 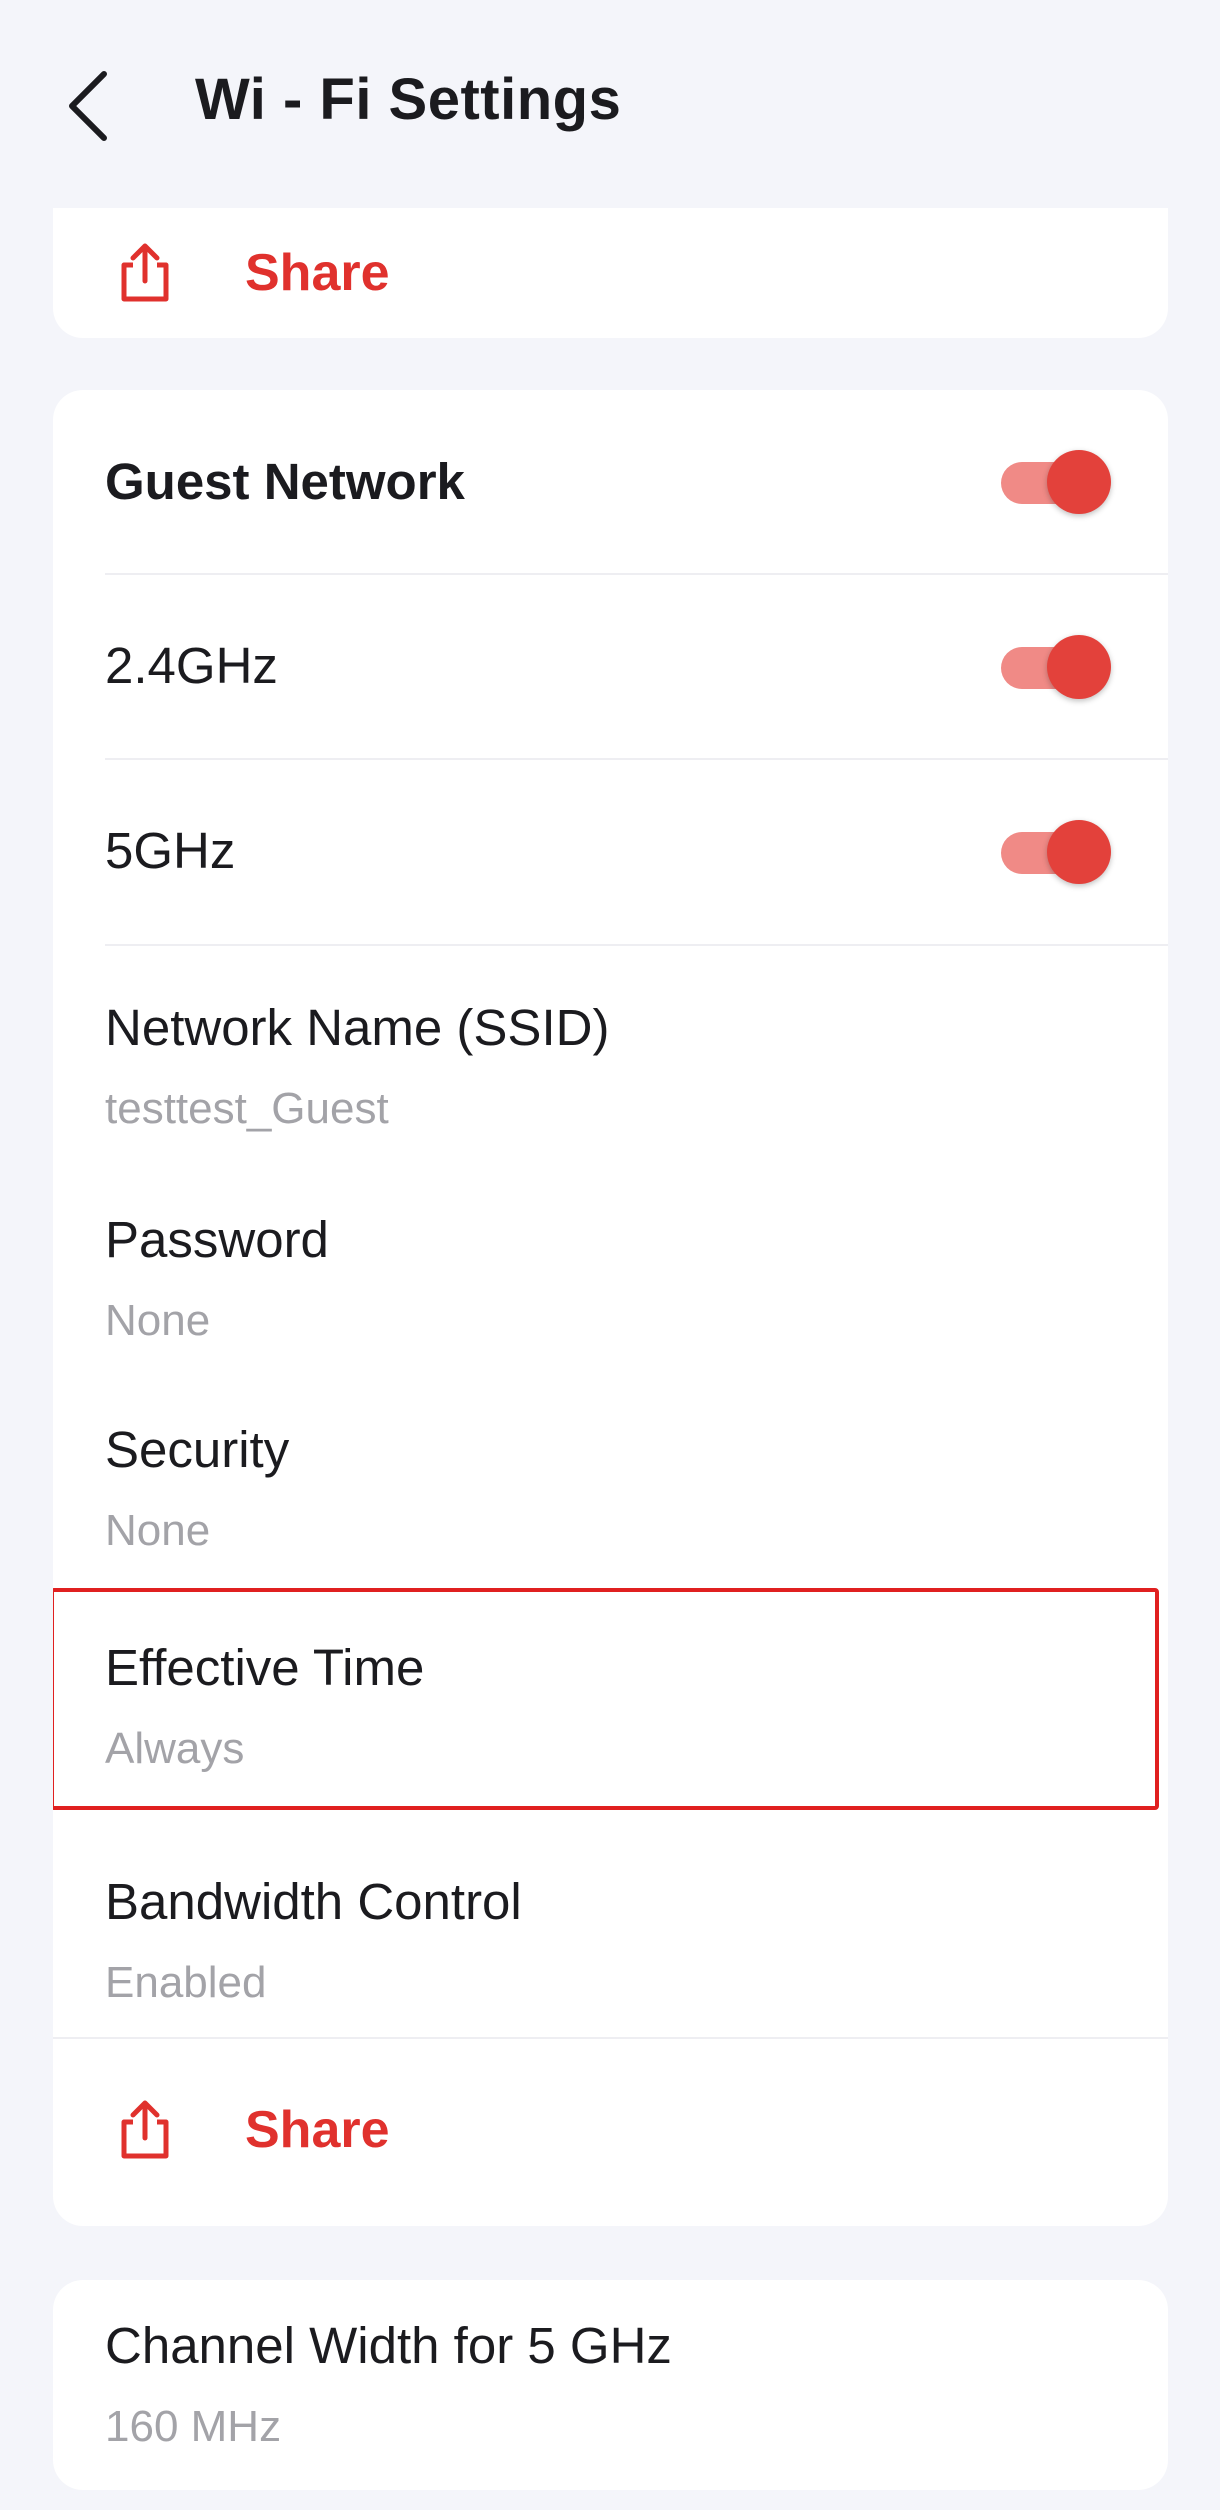 What do you see at coordinates (158, 1320) in the screenshot?
I see `password-value: None` at bounding box center [158, 1320].